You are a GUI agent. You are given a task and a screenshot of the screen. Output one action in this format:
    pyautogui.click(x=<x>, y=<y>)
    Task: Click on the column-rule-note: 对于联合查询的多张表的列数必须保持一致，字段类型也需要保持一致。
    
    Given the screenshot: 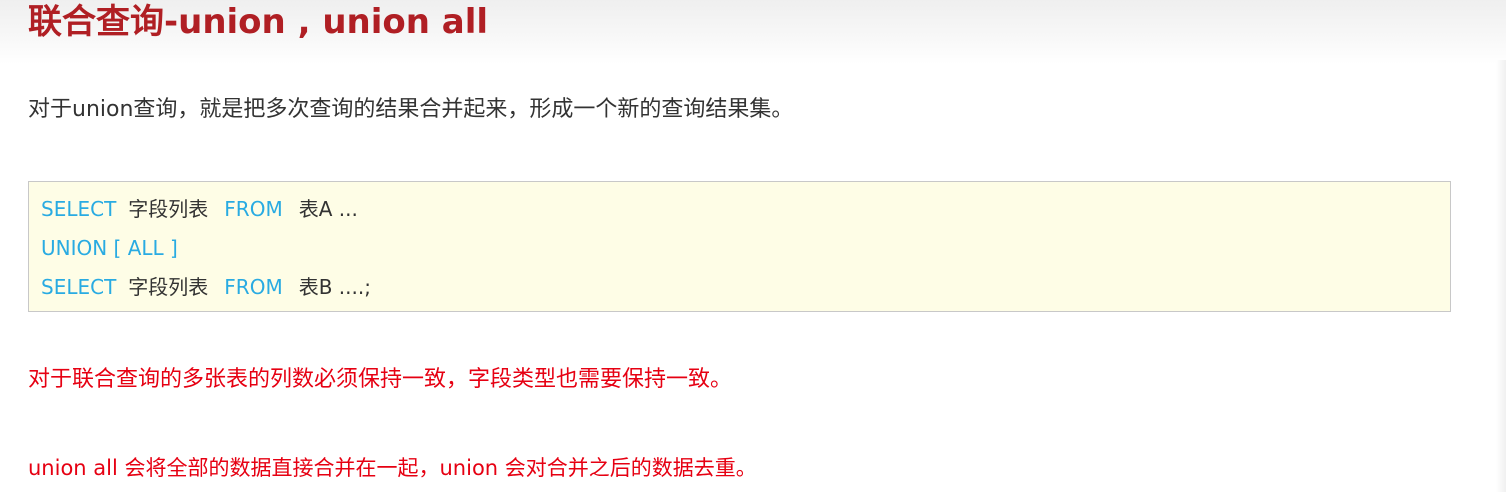 What is the action you would take?
    pyautogui.click(x=380, y=379)
    